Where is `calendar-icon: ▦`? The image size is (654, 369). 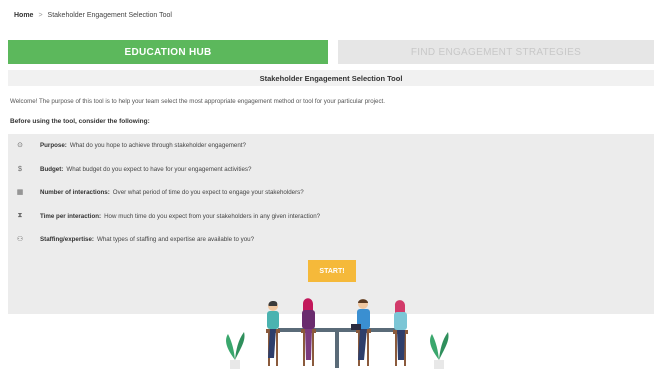
calendar-icon: ▦ is located at coordinates (20, 192).